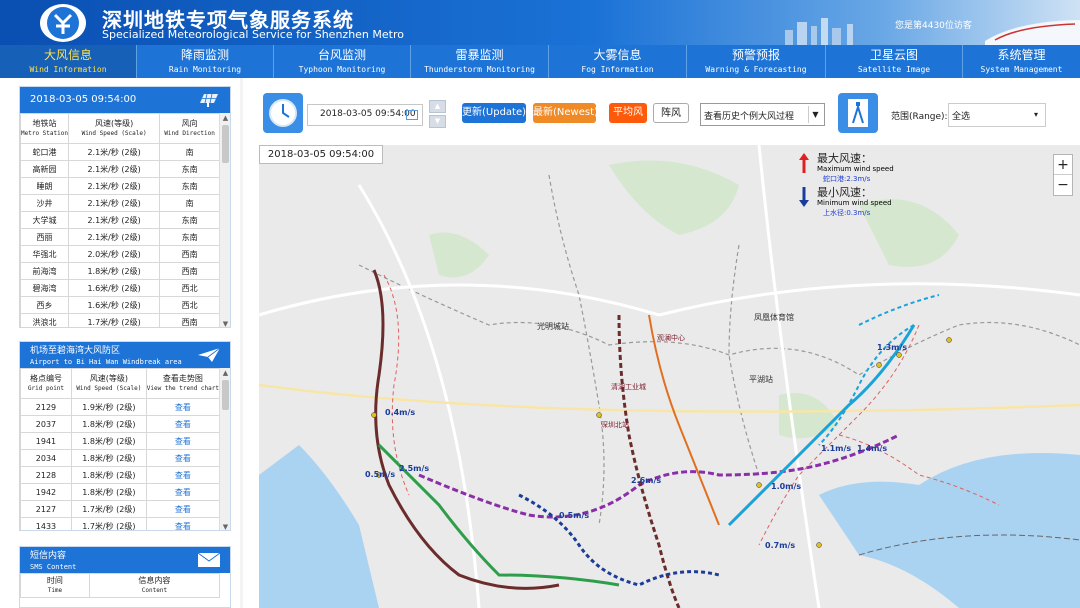 The width and height of the screenshot is (1080, 608). I want to click on table-row: 碧海湾 1.6米/秒 (2级) 西北, so click(120, 288).